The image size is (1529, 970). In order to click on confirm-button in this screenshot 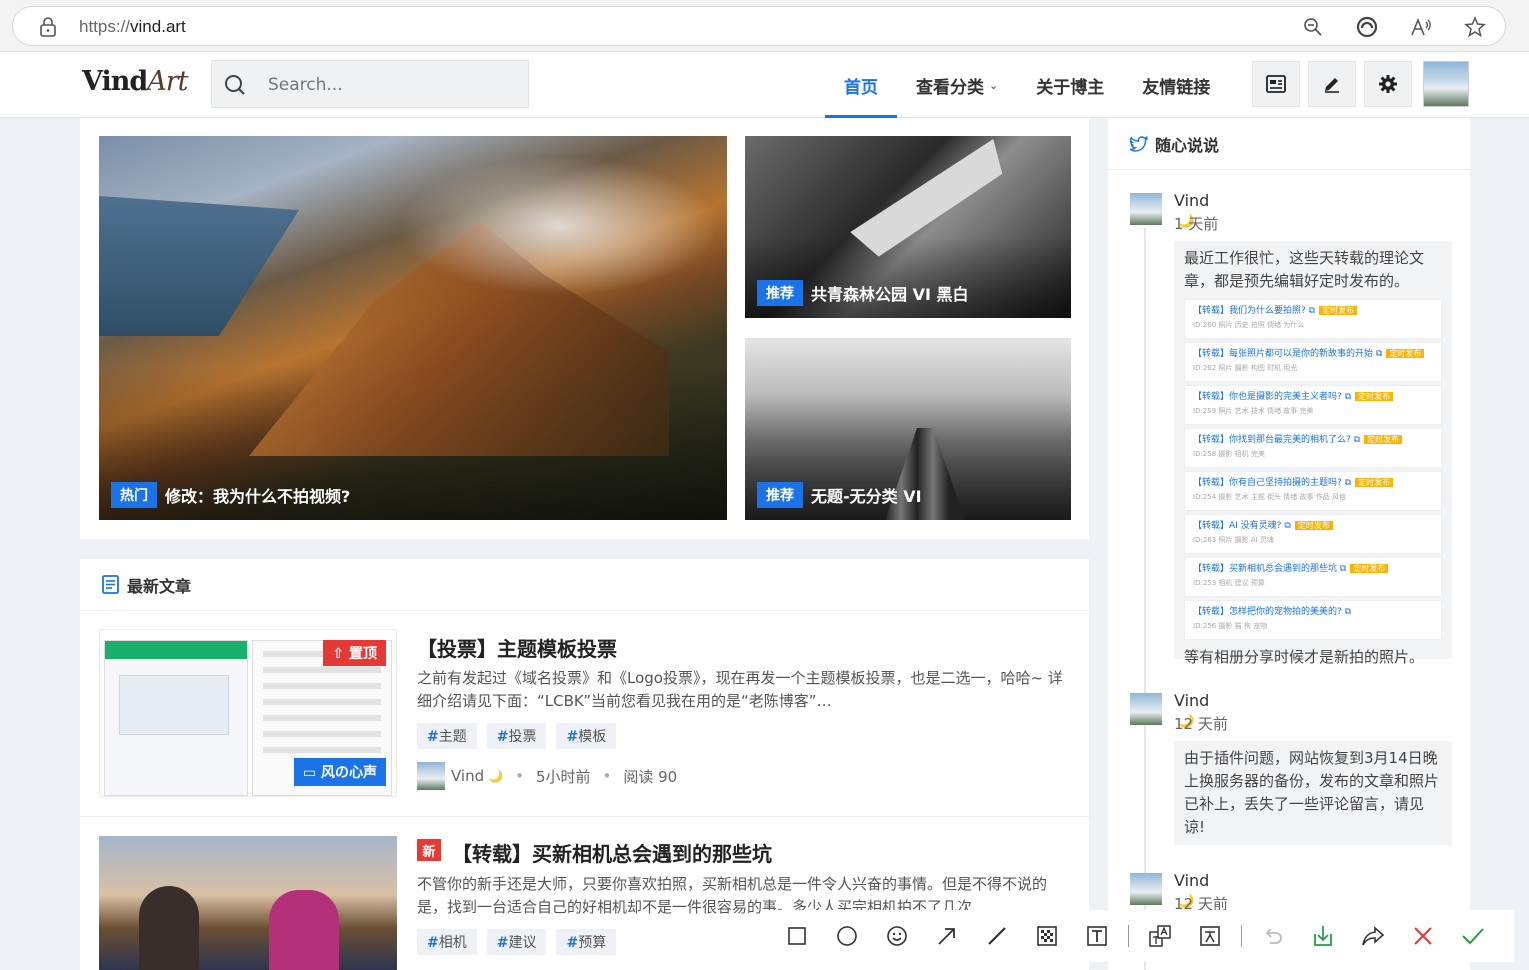, I will do `click(1473, 936)`.